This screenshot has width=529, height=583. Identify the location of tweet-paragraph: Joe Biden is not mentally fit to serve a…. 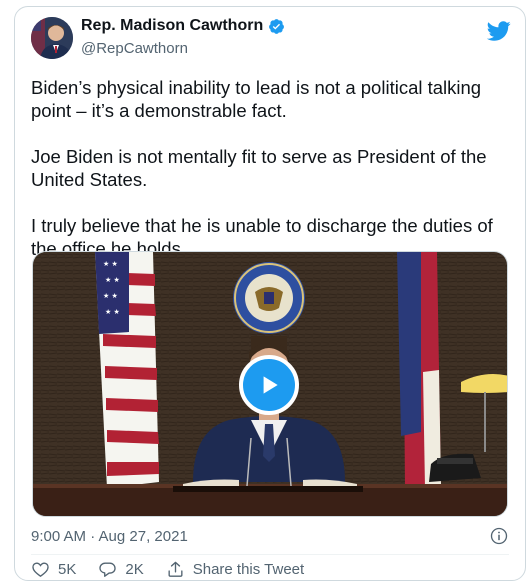
(259, 168).